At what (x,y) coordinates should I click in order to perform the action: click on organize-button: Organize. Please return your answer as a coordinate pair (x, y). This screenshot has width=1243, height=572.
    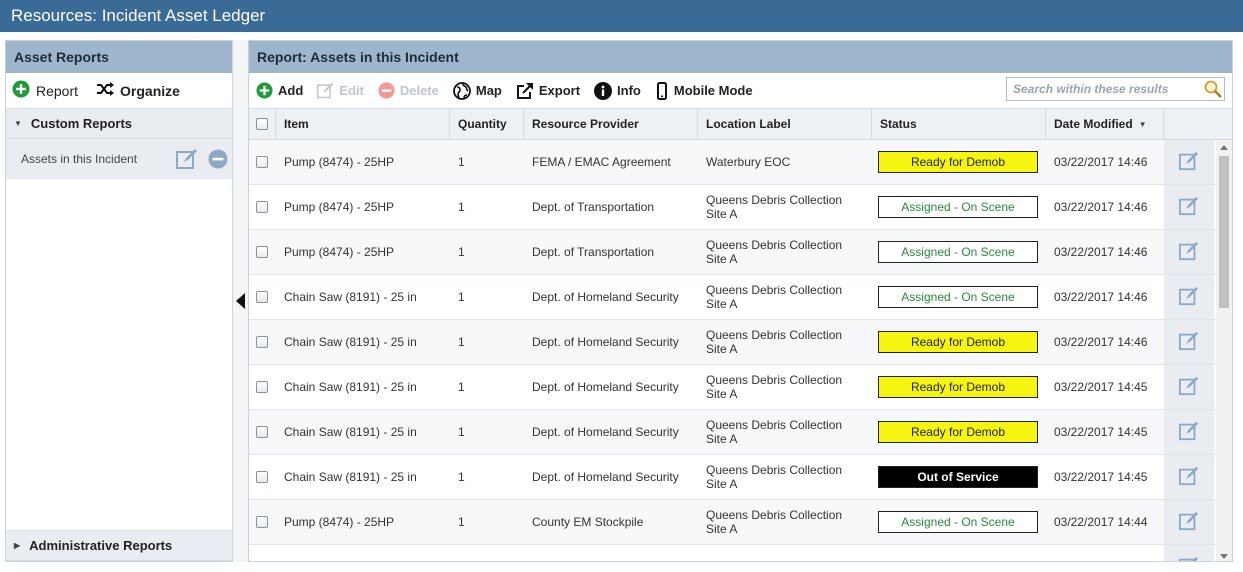
    Looking at the image, I should click on (138, 90).